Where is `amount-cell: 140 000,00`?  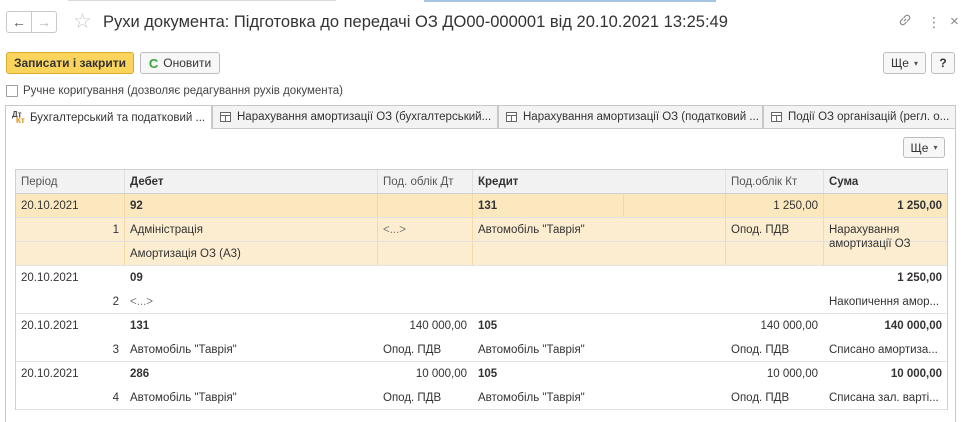
amount-cell: 140 000,00 is located at coordinates (885, 326).